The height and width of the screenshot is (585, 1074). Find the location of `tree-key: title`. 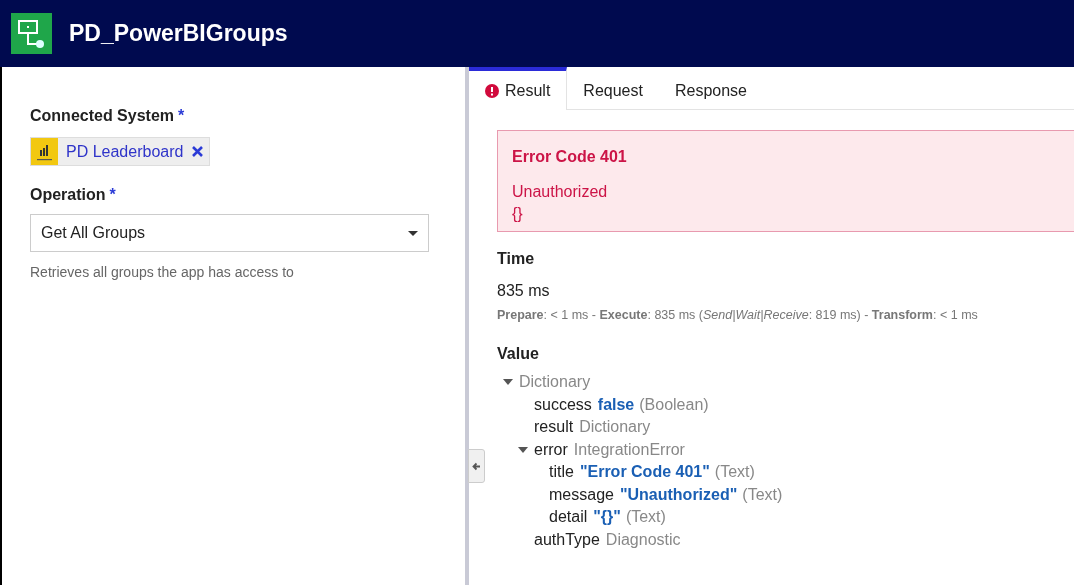

tree-key: title is located at coordinates (561, 472).